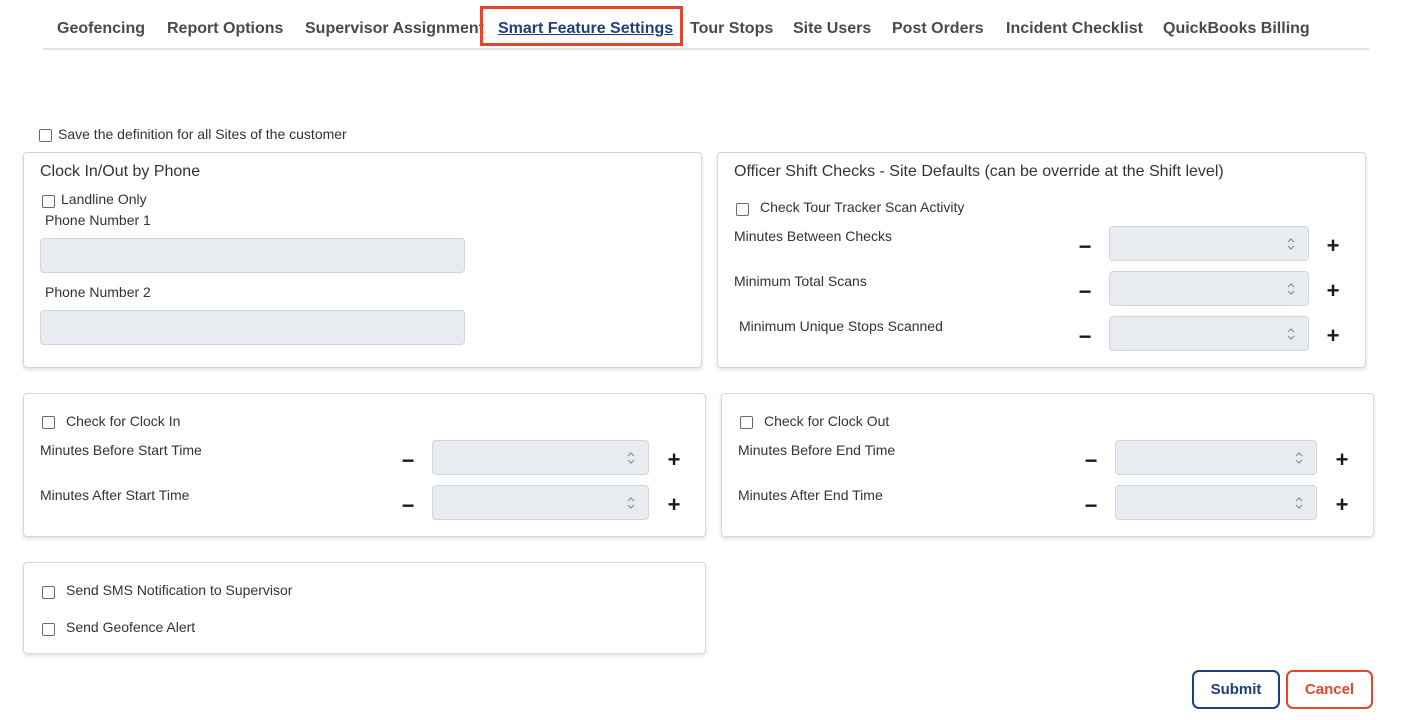  What do you see at coordinates (121, 450) in the screenshot?
I see `minutes-before-start-label: Minutes Before Start Time` at bounding box center [121, 450].